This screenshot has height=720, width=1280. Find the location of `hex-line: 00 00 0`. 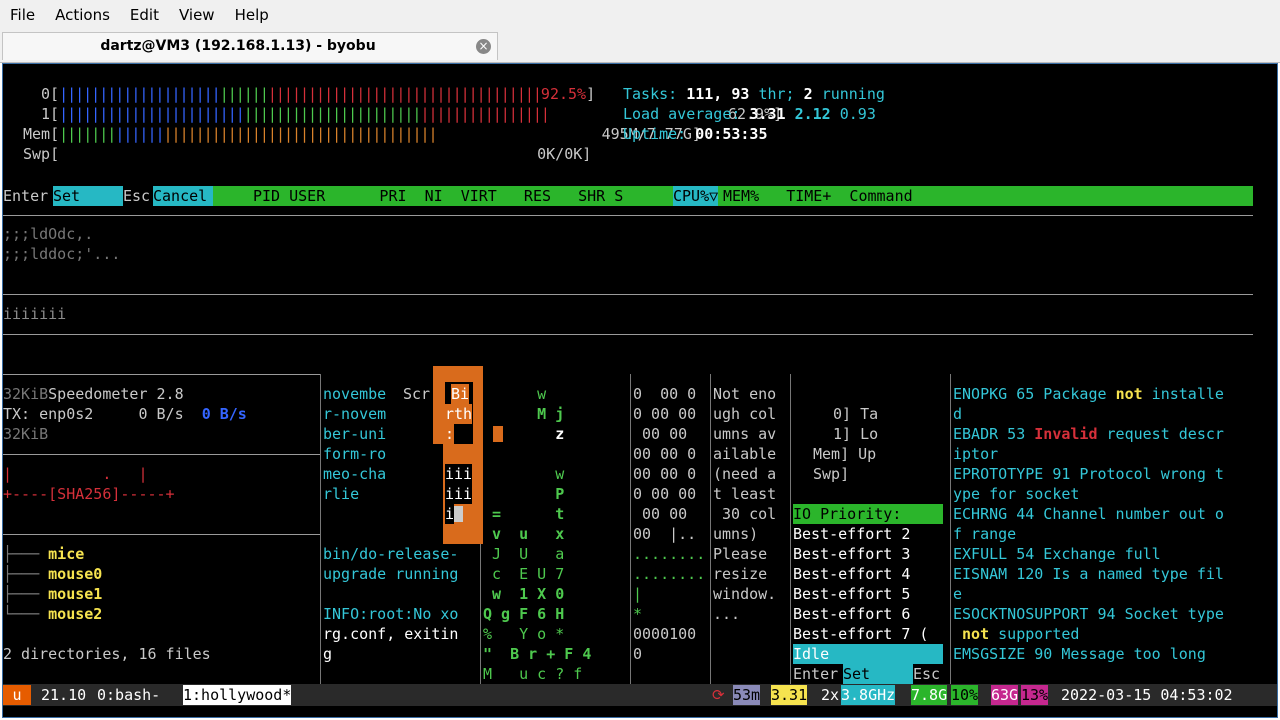

hex-line: 00 00 0 is located at coordinates (665, 454).